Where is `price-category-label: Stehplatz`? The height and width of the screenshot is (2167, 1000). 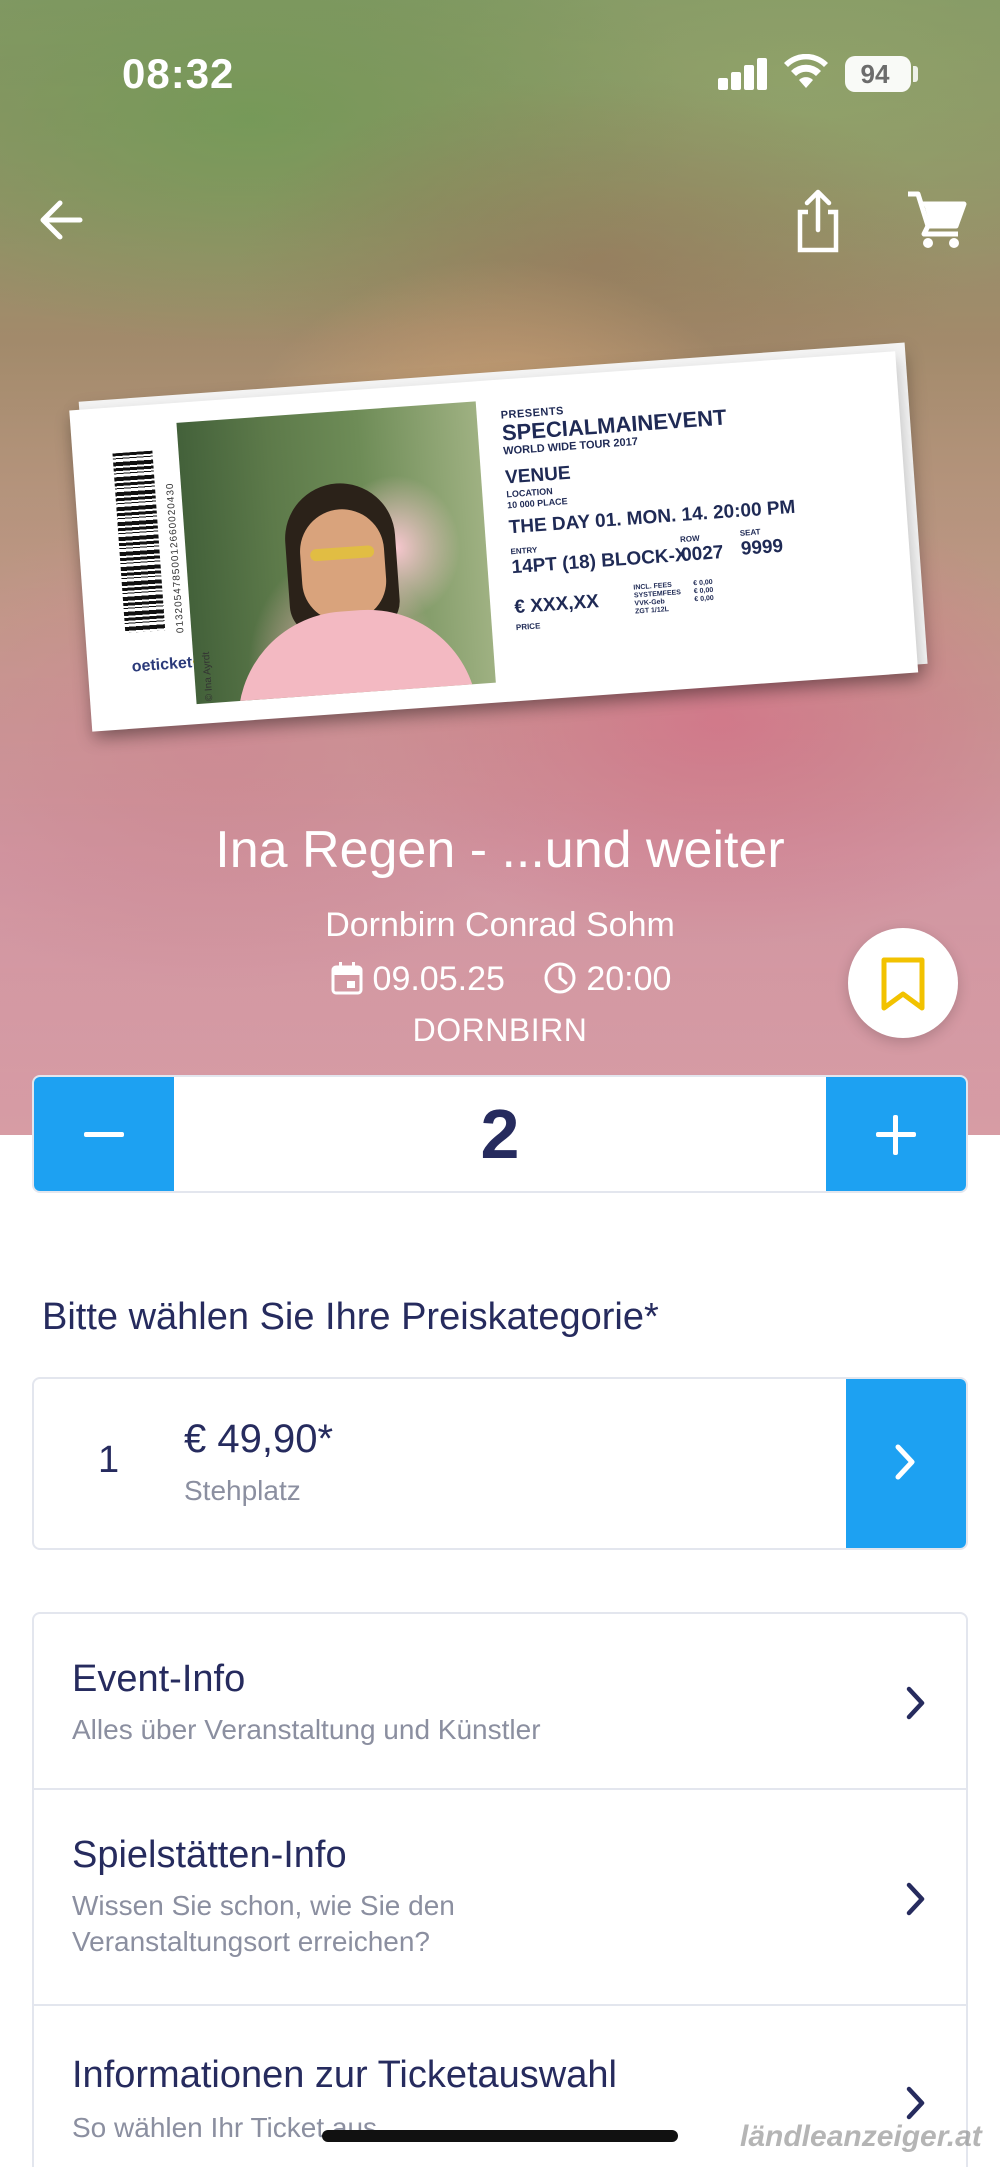
price-category-label: Stehplatz is located at coordinates (242, 1490).